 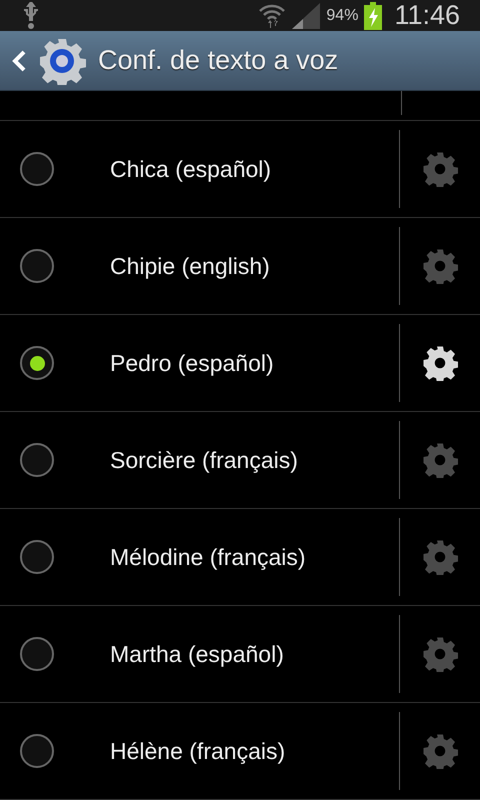 What do you see at coordinates (190, 266) in the screenshot?
I see `voice-name: Chipie (english)` at bounding box center [190, 266].